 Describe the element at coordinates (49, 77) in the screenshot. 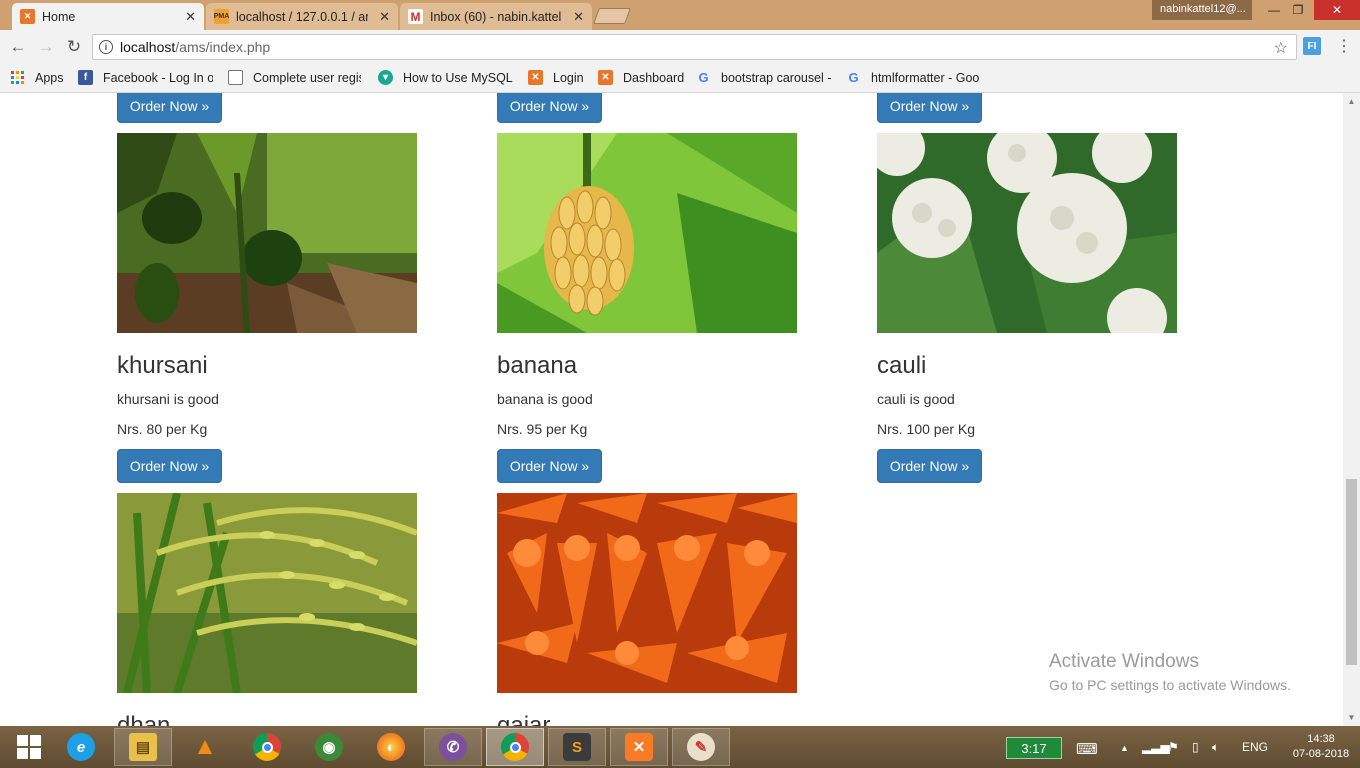

I see `bookmark-label: Apps` at that location.